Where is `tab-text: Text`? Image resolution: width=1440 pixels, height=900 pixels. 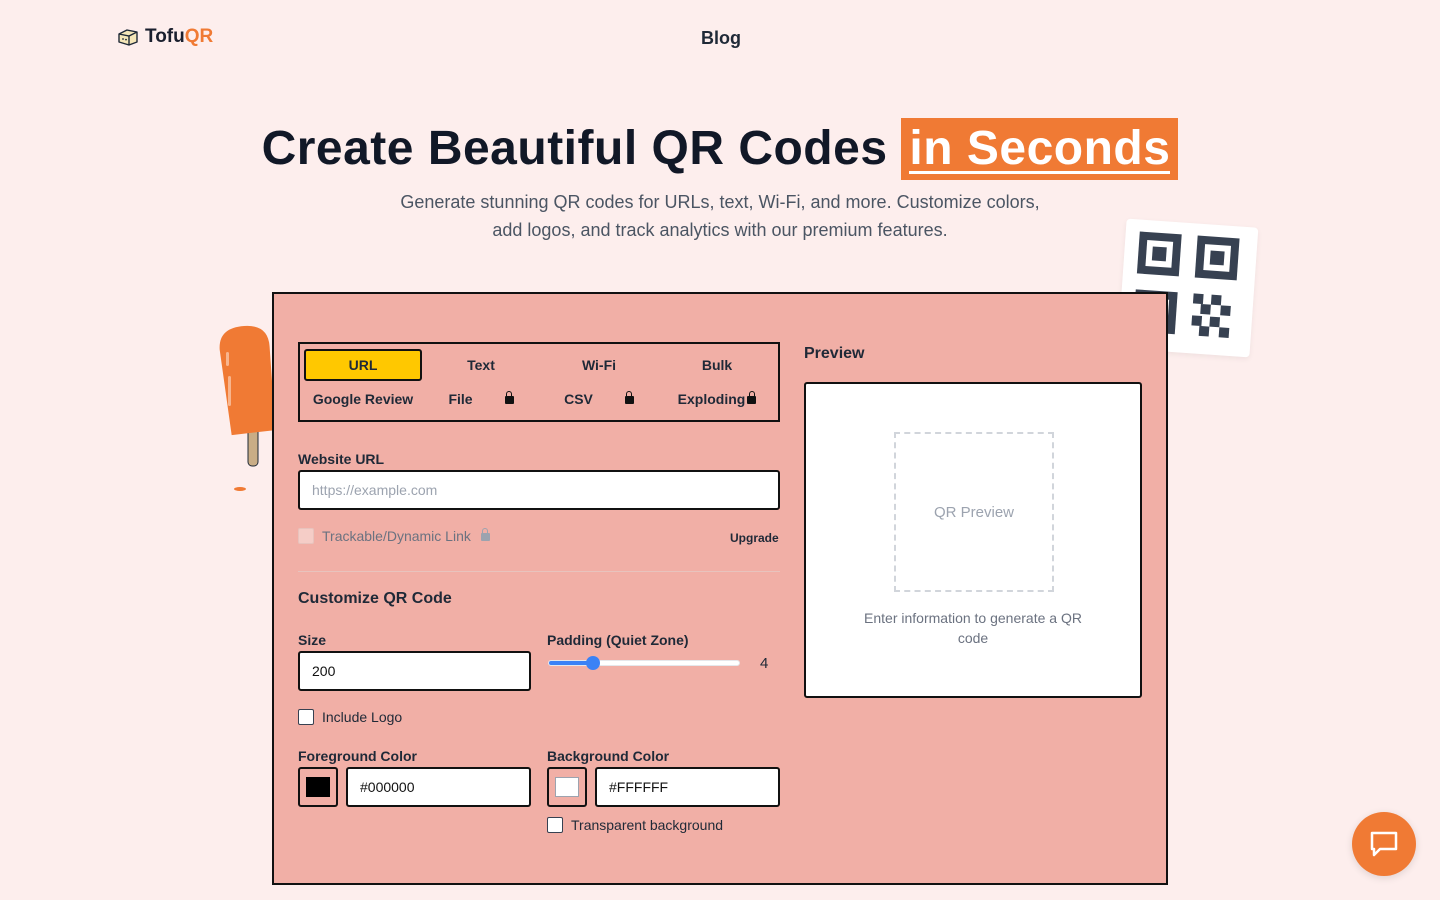
tab-text: Text is located at coordinates (481, 365).